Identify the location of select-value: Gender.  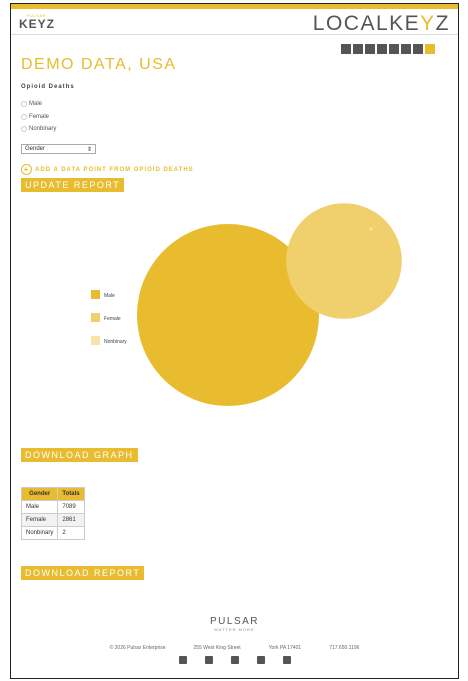
(35, 149).